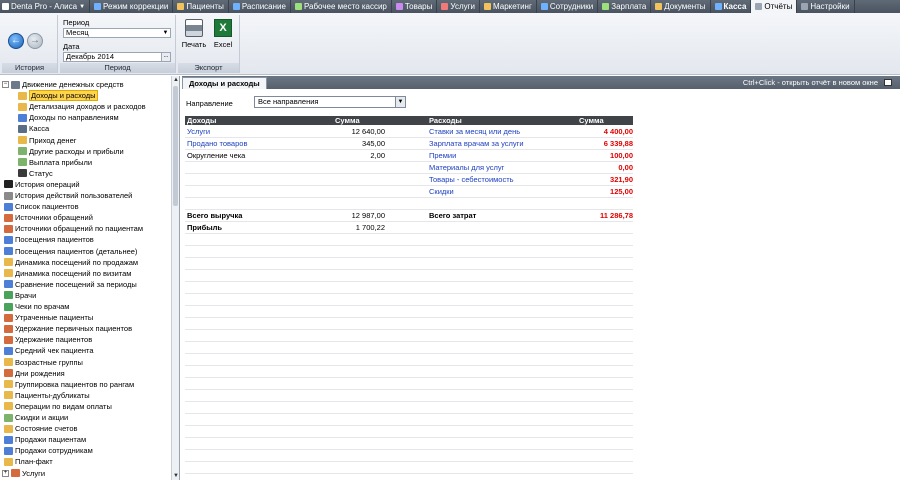 The width and height of the screenshot is (900, 480). I want to click on tab-label: Отчёты, so click(778, 6).